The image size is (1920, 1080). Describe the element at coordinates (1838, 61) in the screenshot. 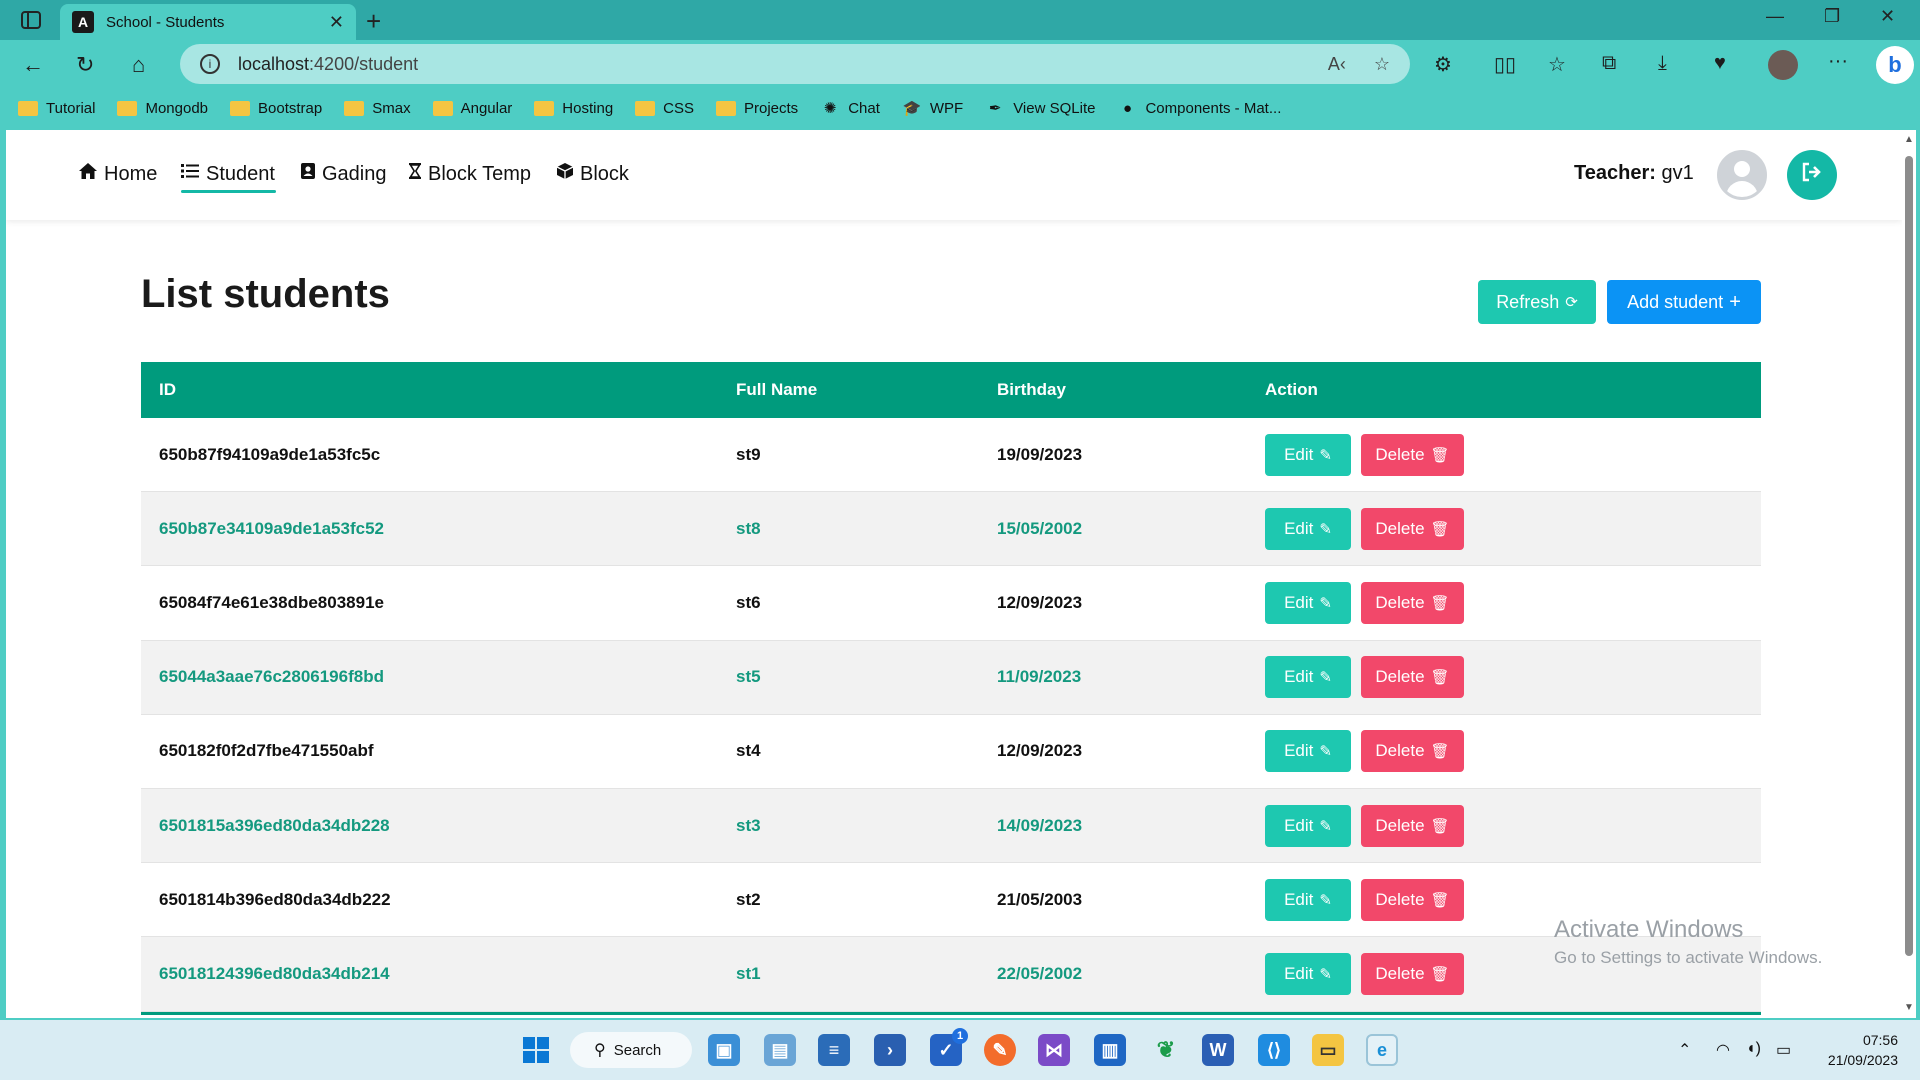

I see `more-menu-icon: ···` at that location.